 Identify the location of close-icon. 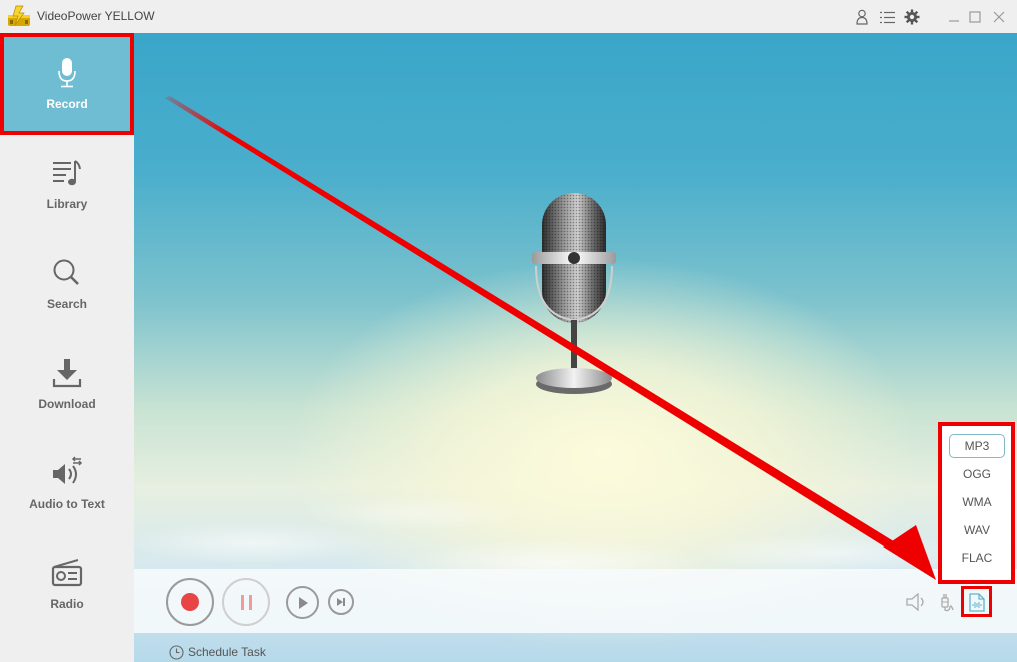
(999, 17).